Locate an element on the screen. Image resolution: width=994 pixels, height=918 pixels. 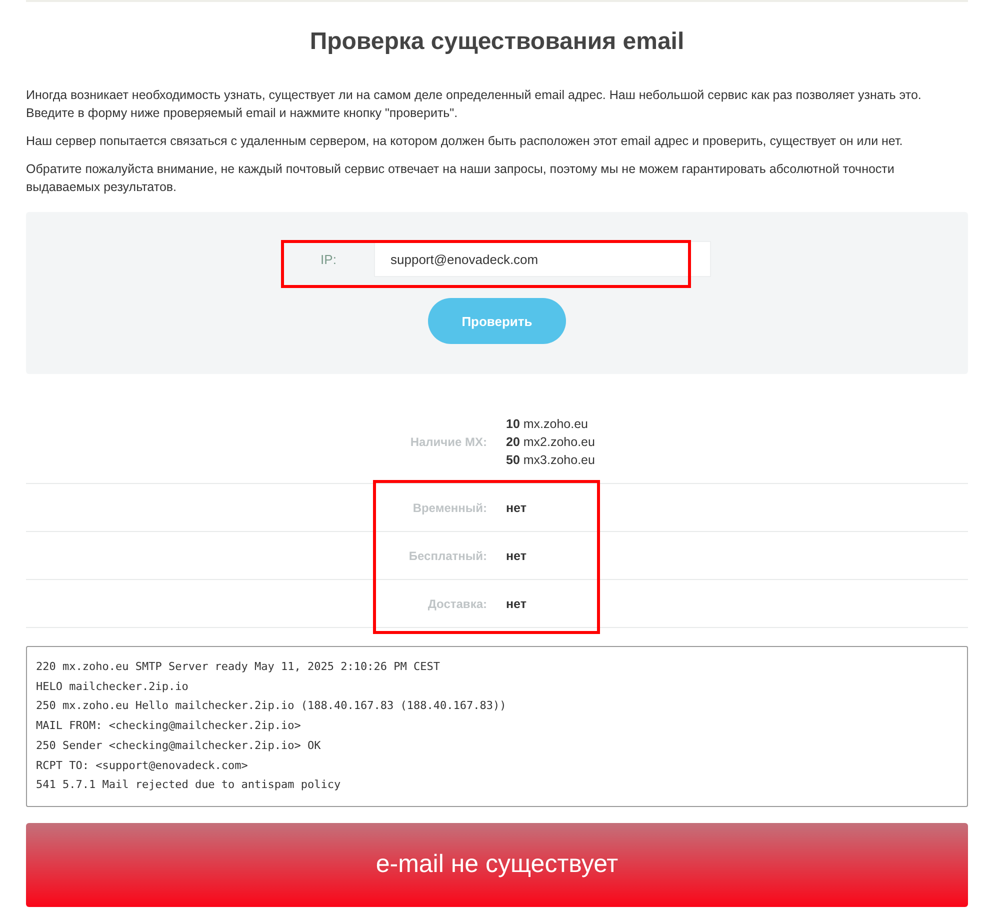
mx-record: 50 mx3.zoho.eu is located at coordinates (550, 460).